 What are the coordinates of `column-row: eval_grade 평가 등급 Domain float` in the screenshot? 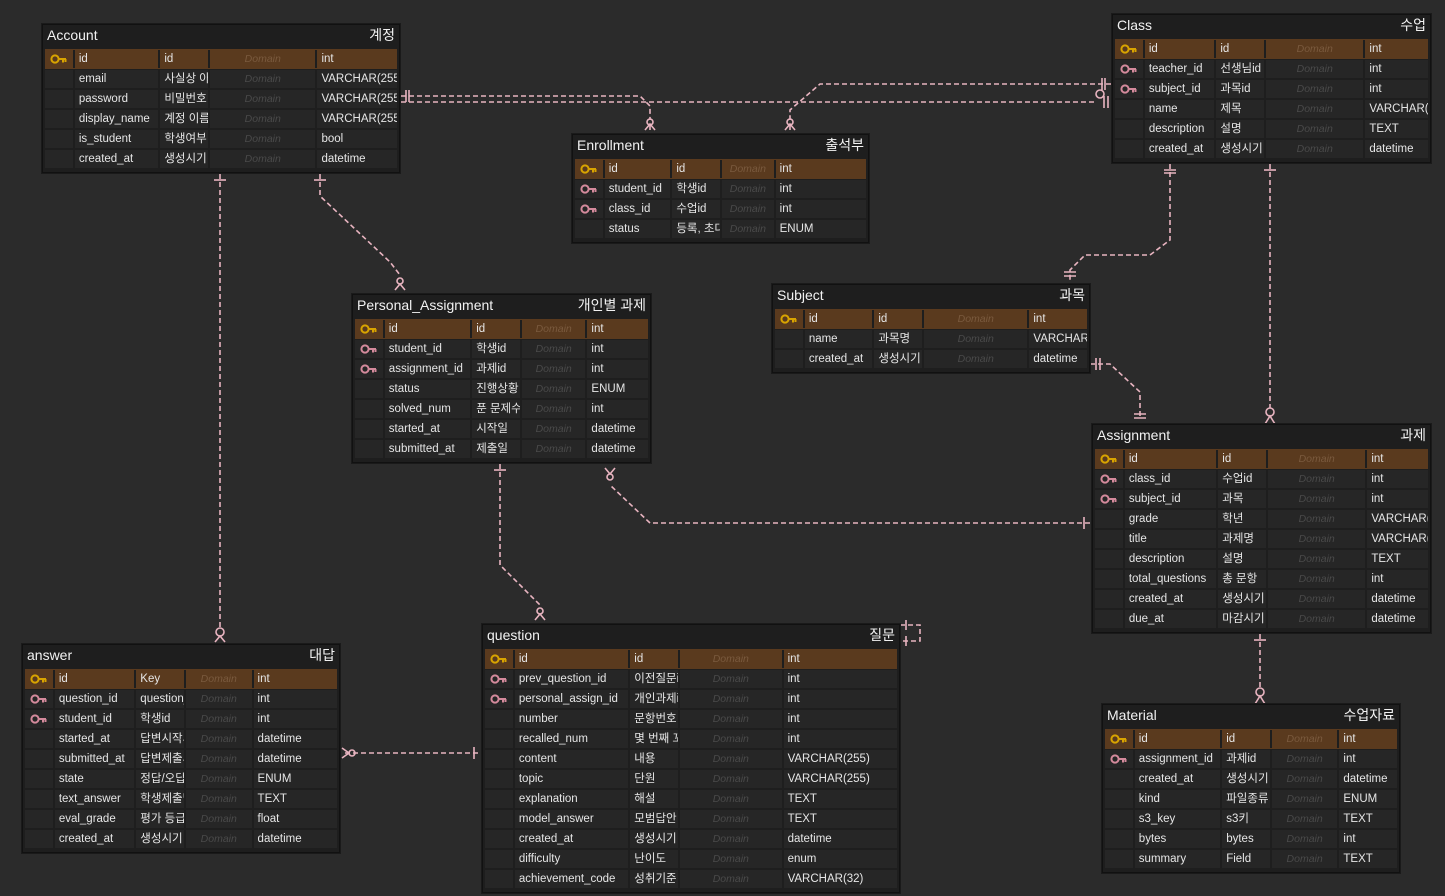 It's located at (181, 819).